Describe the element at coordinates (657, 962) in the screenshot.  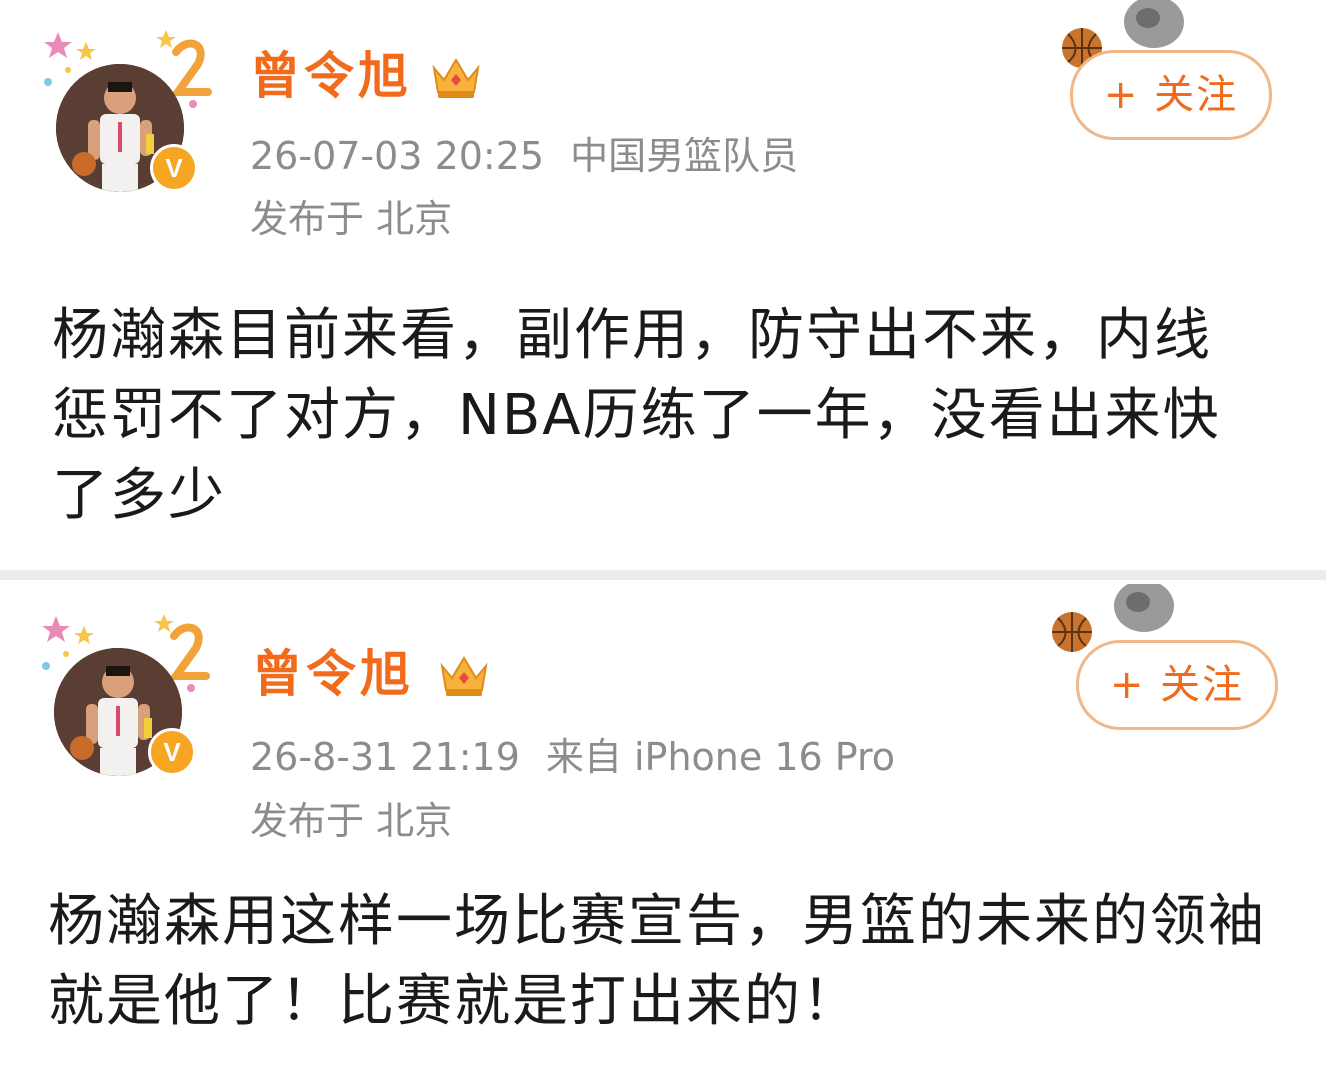
I see `post-content: 杨瀚森用这样一场比赛宣告，男篮的未来的领袖 就是他了！比赛就是打出来的！` at that location.